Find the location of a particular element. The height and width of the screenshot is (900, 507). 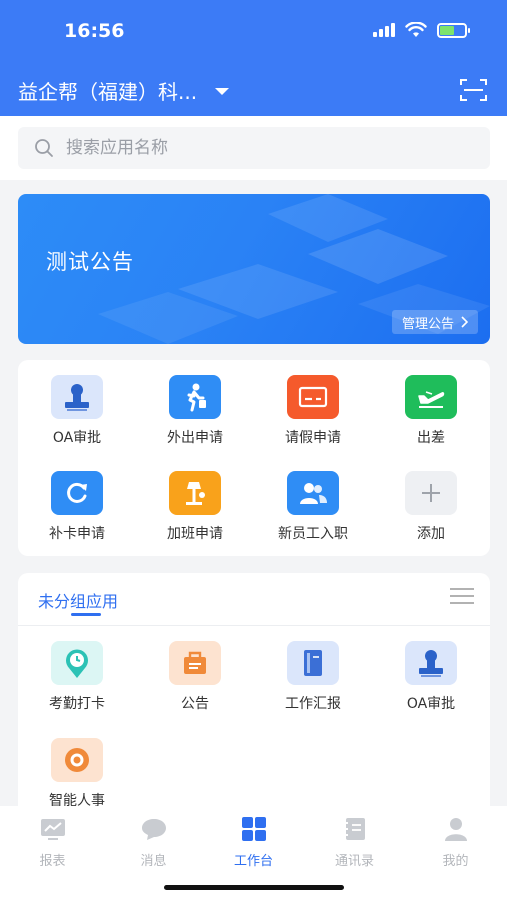

app-label: 考勤打卡 is located at coordinates (77, 704).